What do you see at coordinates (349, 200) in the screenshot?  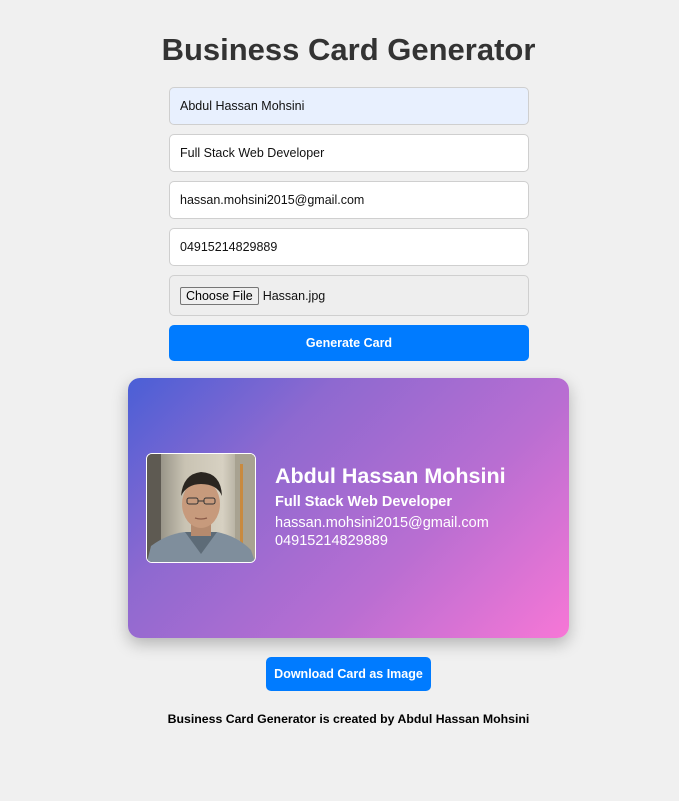 I see `email-input` at bounding box center [349, 200].